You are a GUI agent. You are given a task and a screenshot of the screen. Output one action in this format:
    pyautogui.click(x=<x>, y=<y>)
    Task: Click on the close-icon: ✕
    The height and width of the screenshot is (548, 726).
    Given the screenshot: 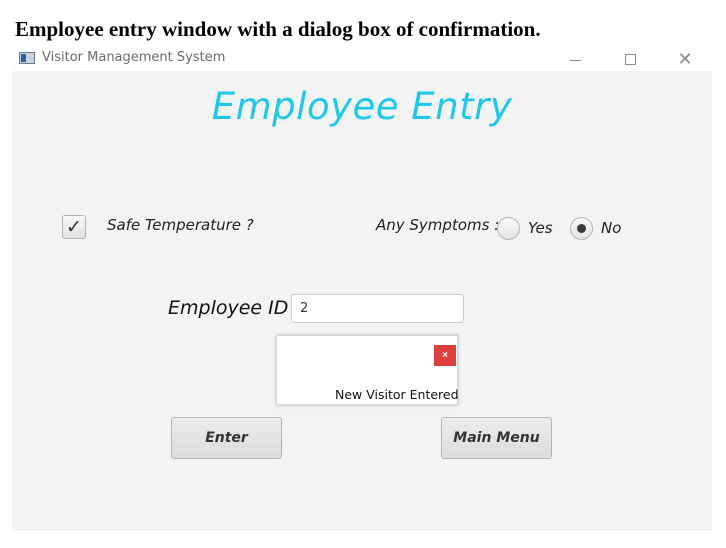 What is the action you would take?
    pyautogui.click(x=685, y=59)
    